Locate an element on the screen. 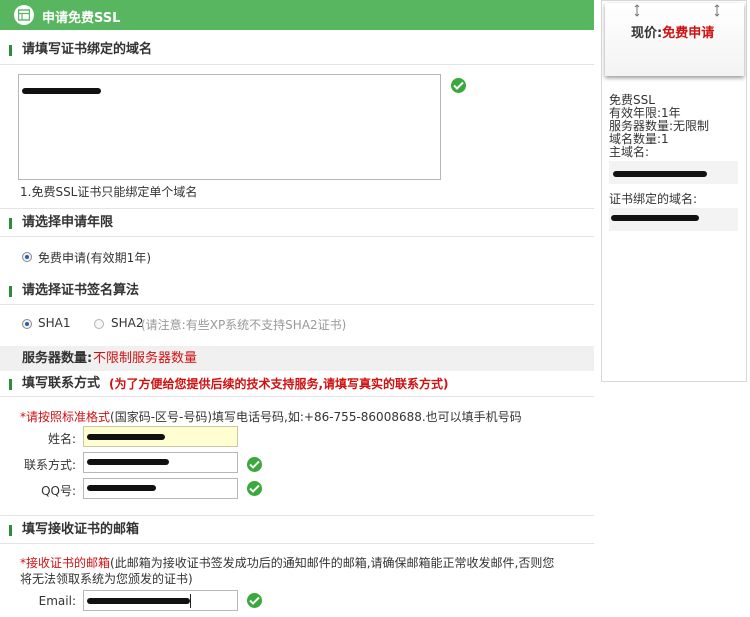 The image size is (750, 617). server-count-label: 服务器数量: is located at coordinates (57, 358).